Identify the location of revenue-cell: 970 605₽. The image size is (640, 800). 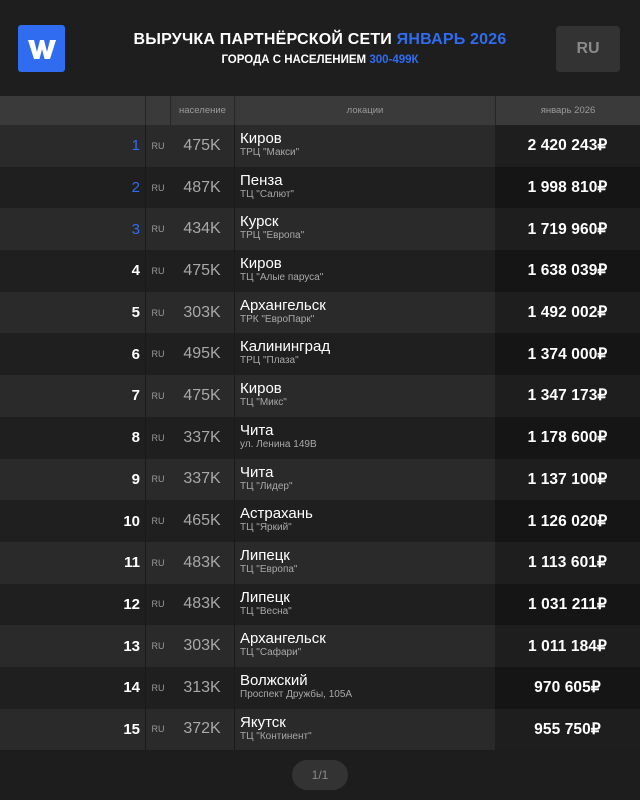
(567, 688).